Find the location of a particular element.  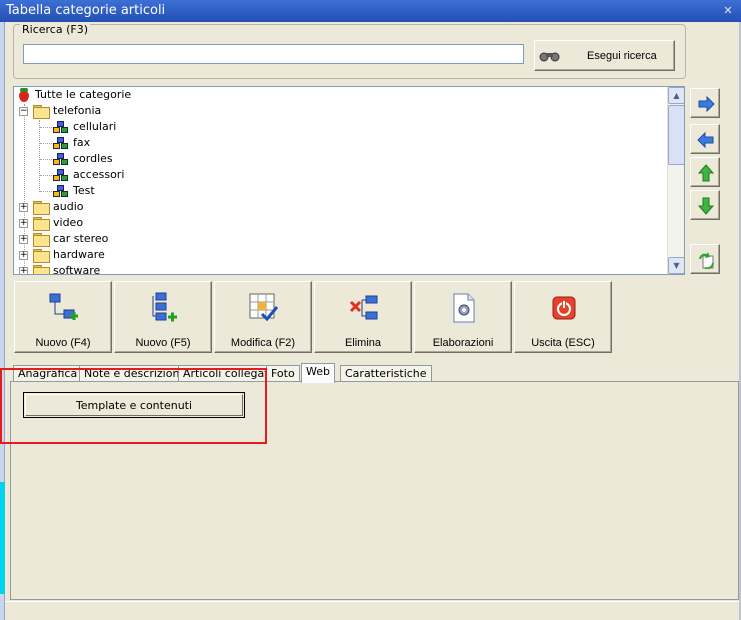

tree-item-label: cellulari is located at coordinates (95, 126).